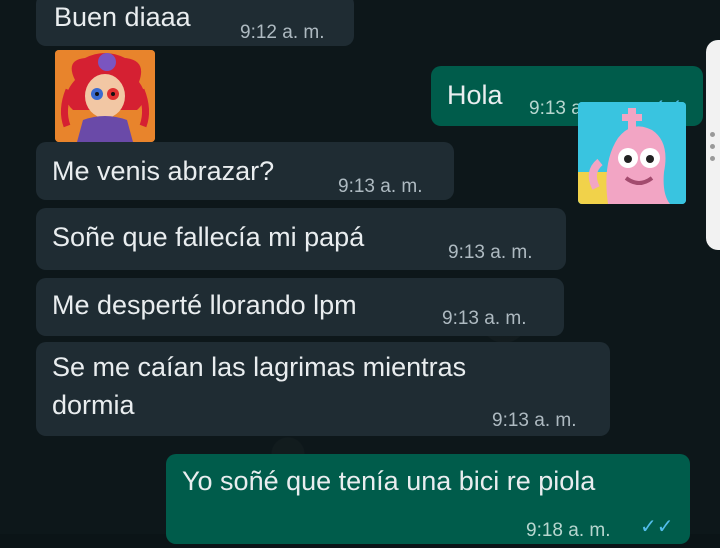 The height and width of the screenshot is (548, 720). I want to click on ragdoll-jester-sticker, so click(105, 96).